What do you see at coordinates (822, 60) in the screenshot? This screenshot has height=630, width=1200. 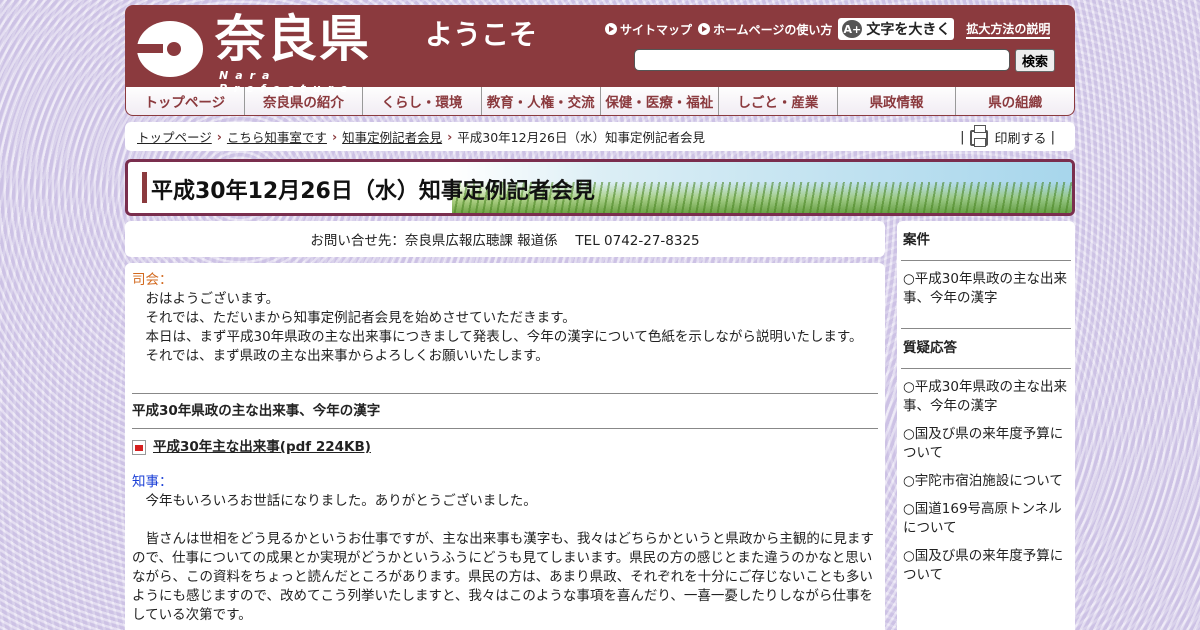 I see `search-input` at bounding box center [822, 60].